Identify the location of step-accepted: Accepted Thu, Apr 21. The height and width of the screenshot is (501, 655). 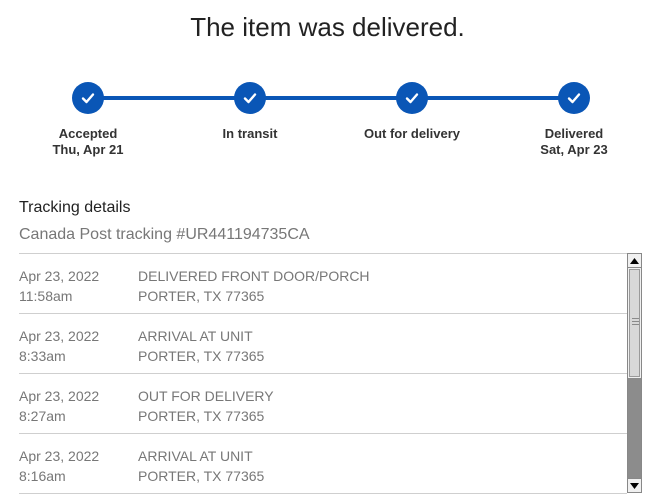
(88, 142).